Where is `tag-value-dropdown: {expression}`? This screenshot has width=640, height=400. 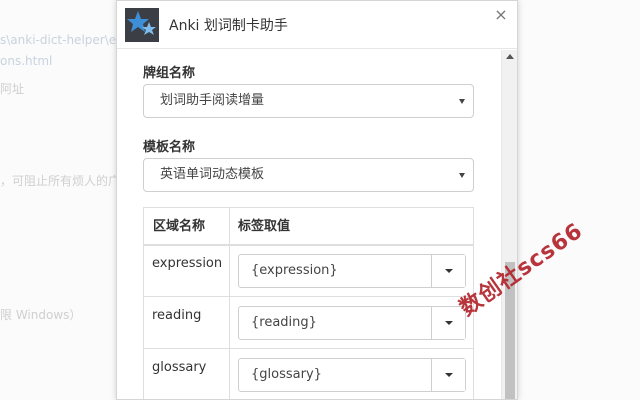
tag-value-dropdown: {expression} is located at coordinates (352, 271).